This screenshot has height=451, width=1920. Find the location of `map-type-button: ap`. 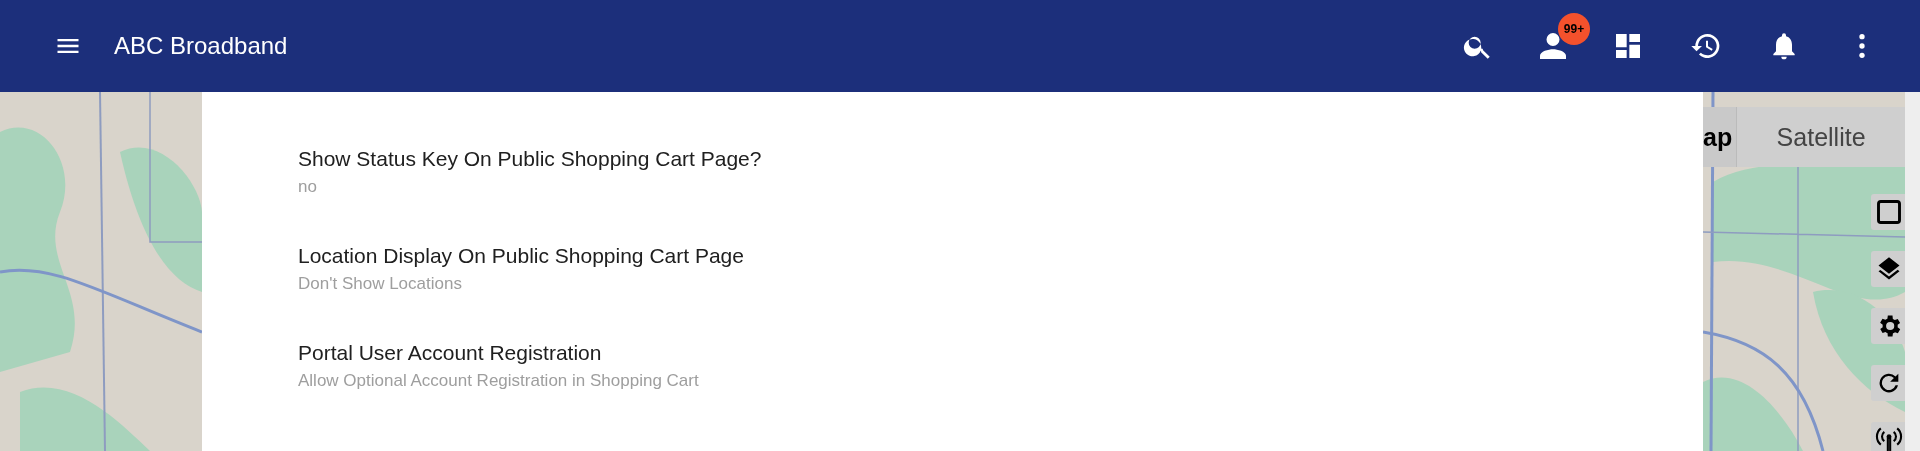

map-type-button: ap is located at coordinates (1720, 137).